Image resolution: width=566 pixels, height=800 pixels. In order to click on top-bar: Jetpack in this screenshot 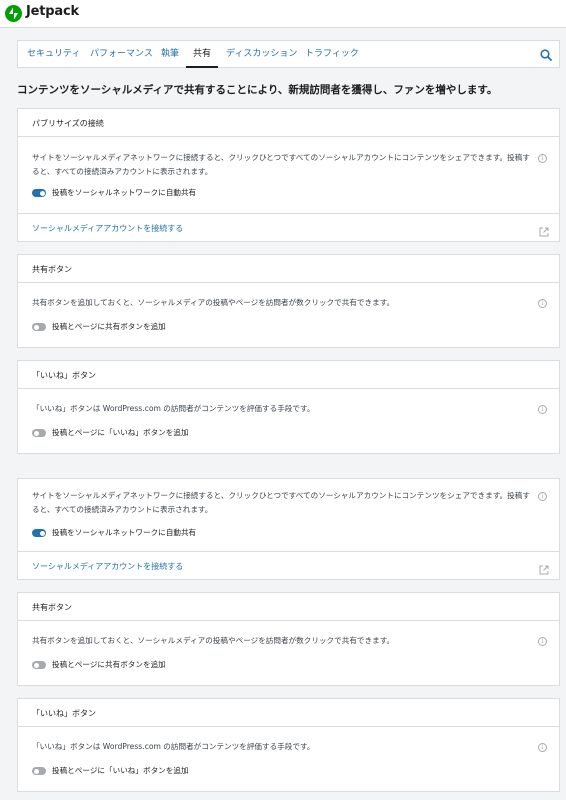, I will do `click(283, 14)`.